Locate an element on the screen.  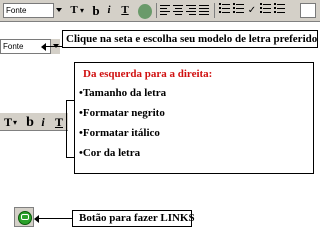
link-arrow-head is located at coordinates (36, 219).